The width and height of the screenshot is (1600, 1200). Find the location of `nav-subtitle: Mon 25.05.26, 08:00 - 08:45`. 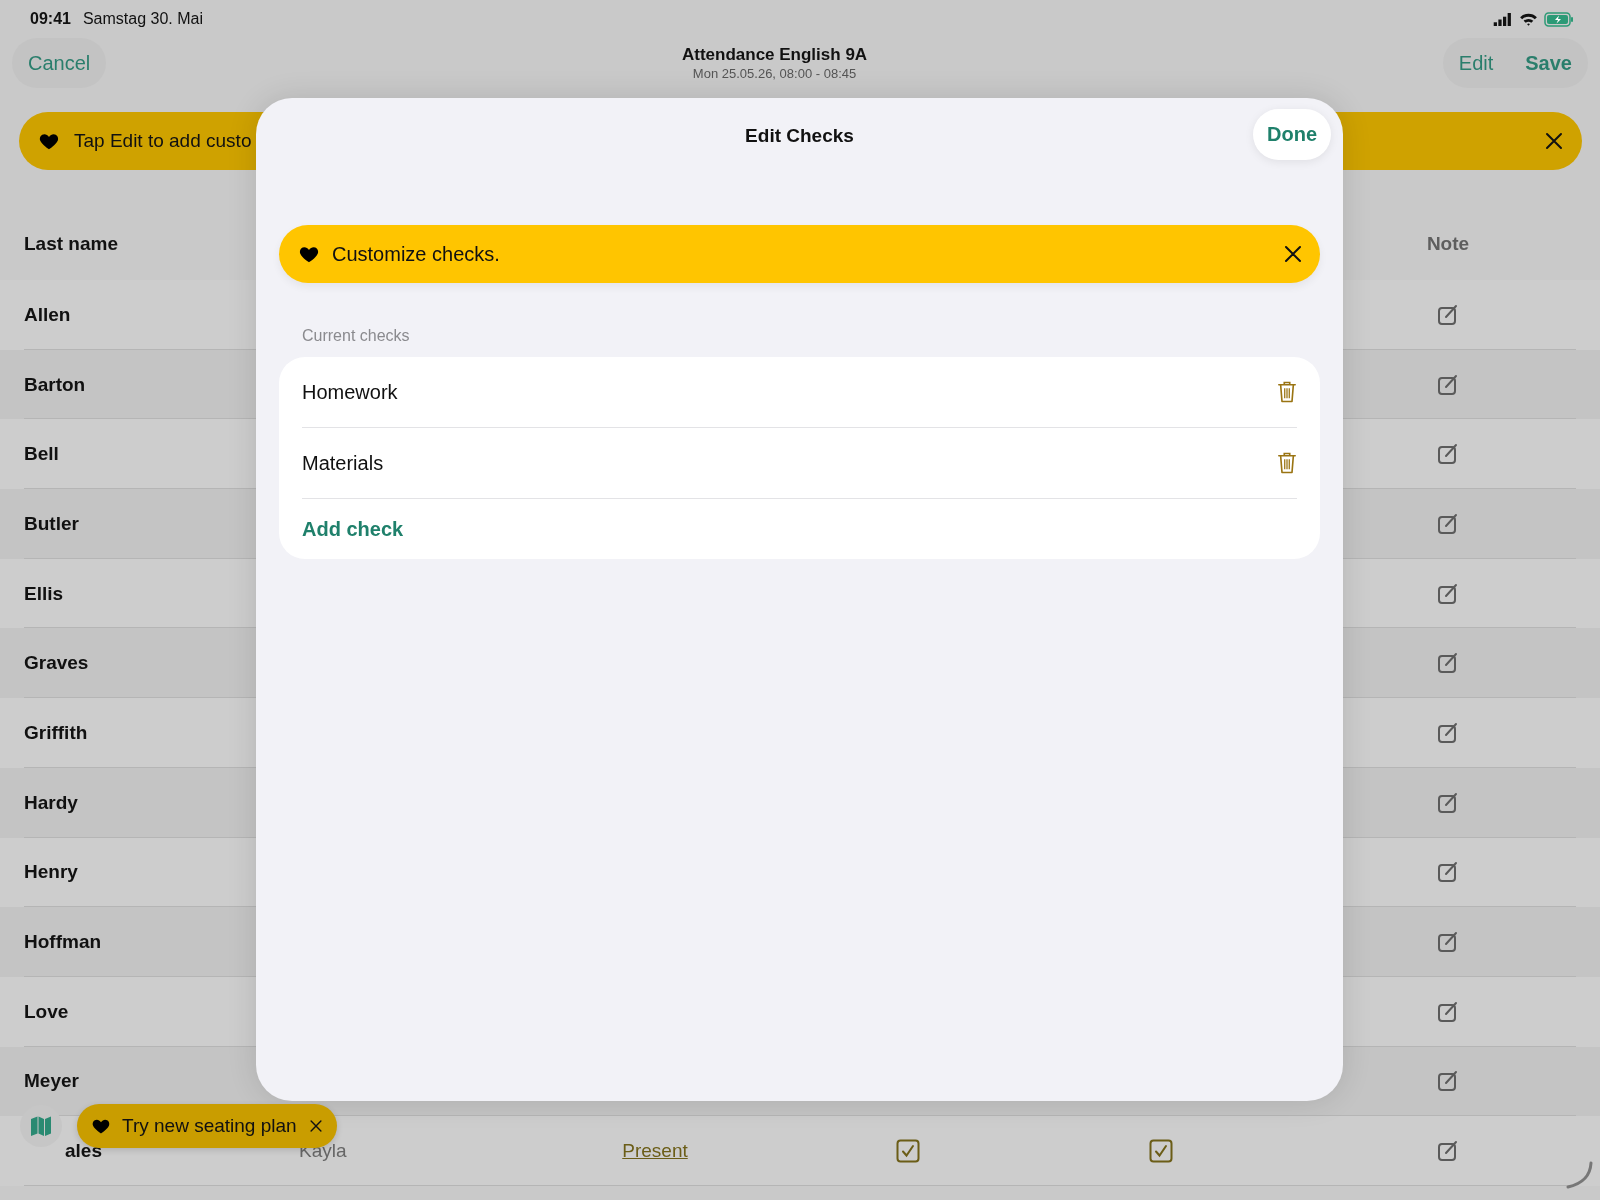

nav-subtitle: Mon 25.05.26, 08:00 - 08:45 is located at coordinates (774, 73).